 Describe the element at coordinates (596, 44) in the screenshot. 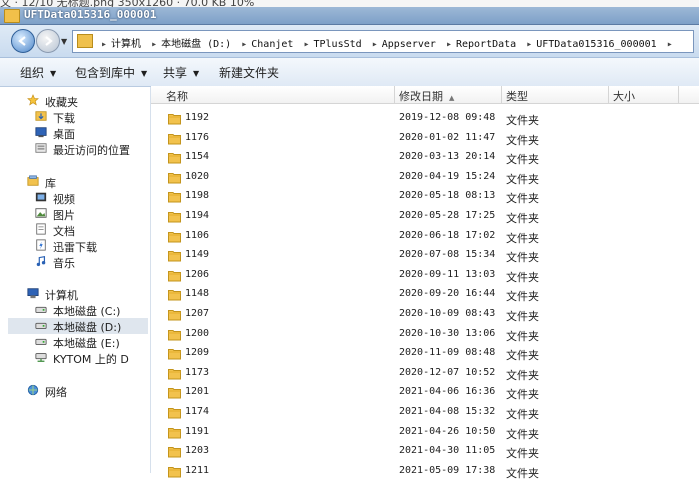

I see `breadcrumb-item: UFTData015316_000001` at that location.